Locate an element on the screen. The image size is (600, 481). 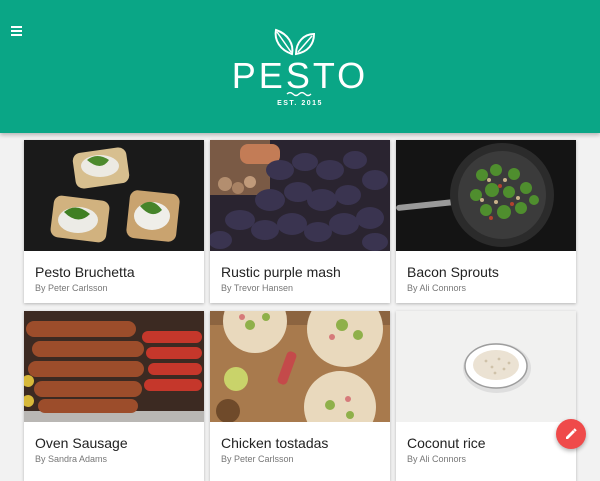
logo-wave is located at coordinates (299, 94).